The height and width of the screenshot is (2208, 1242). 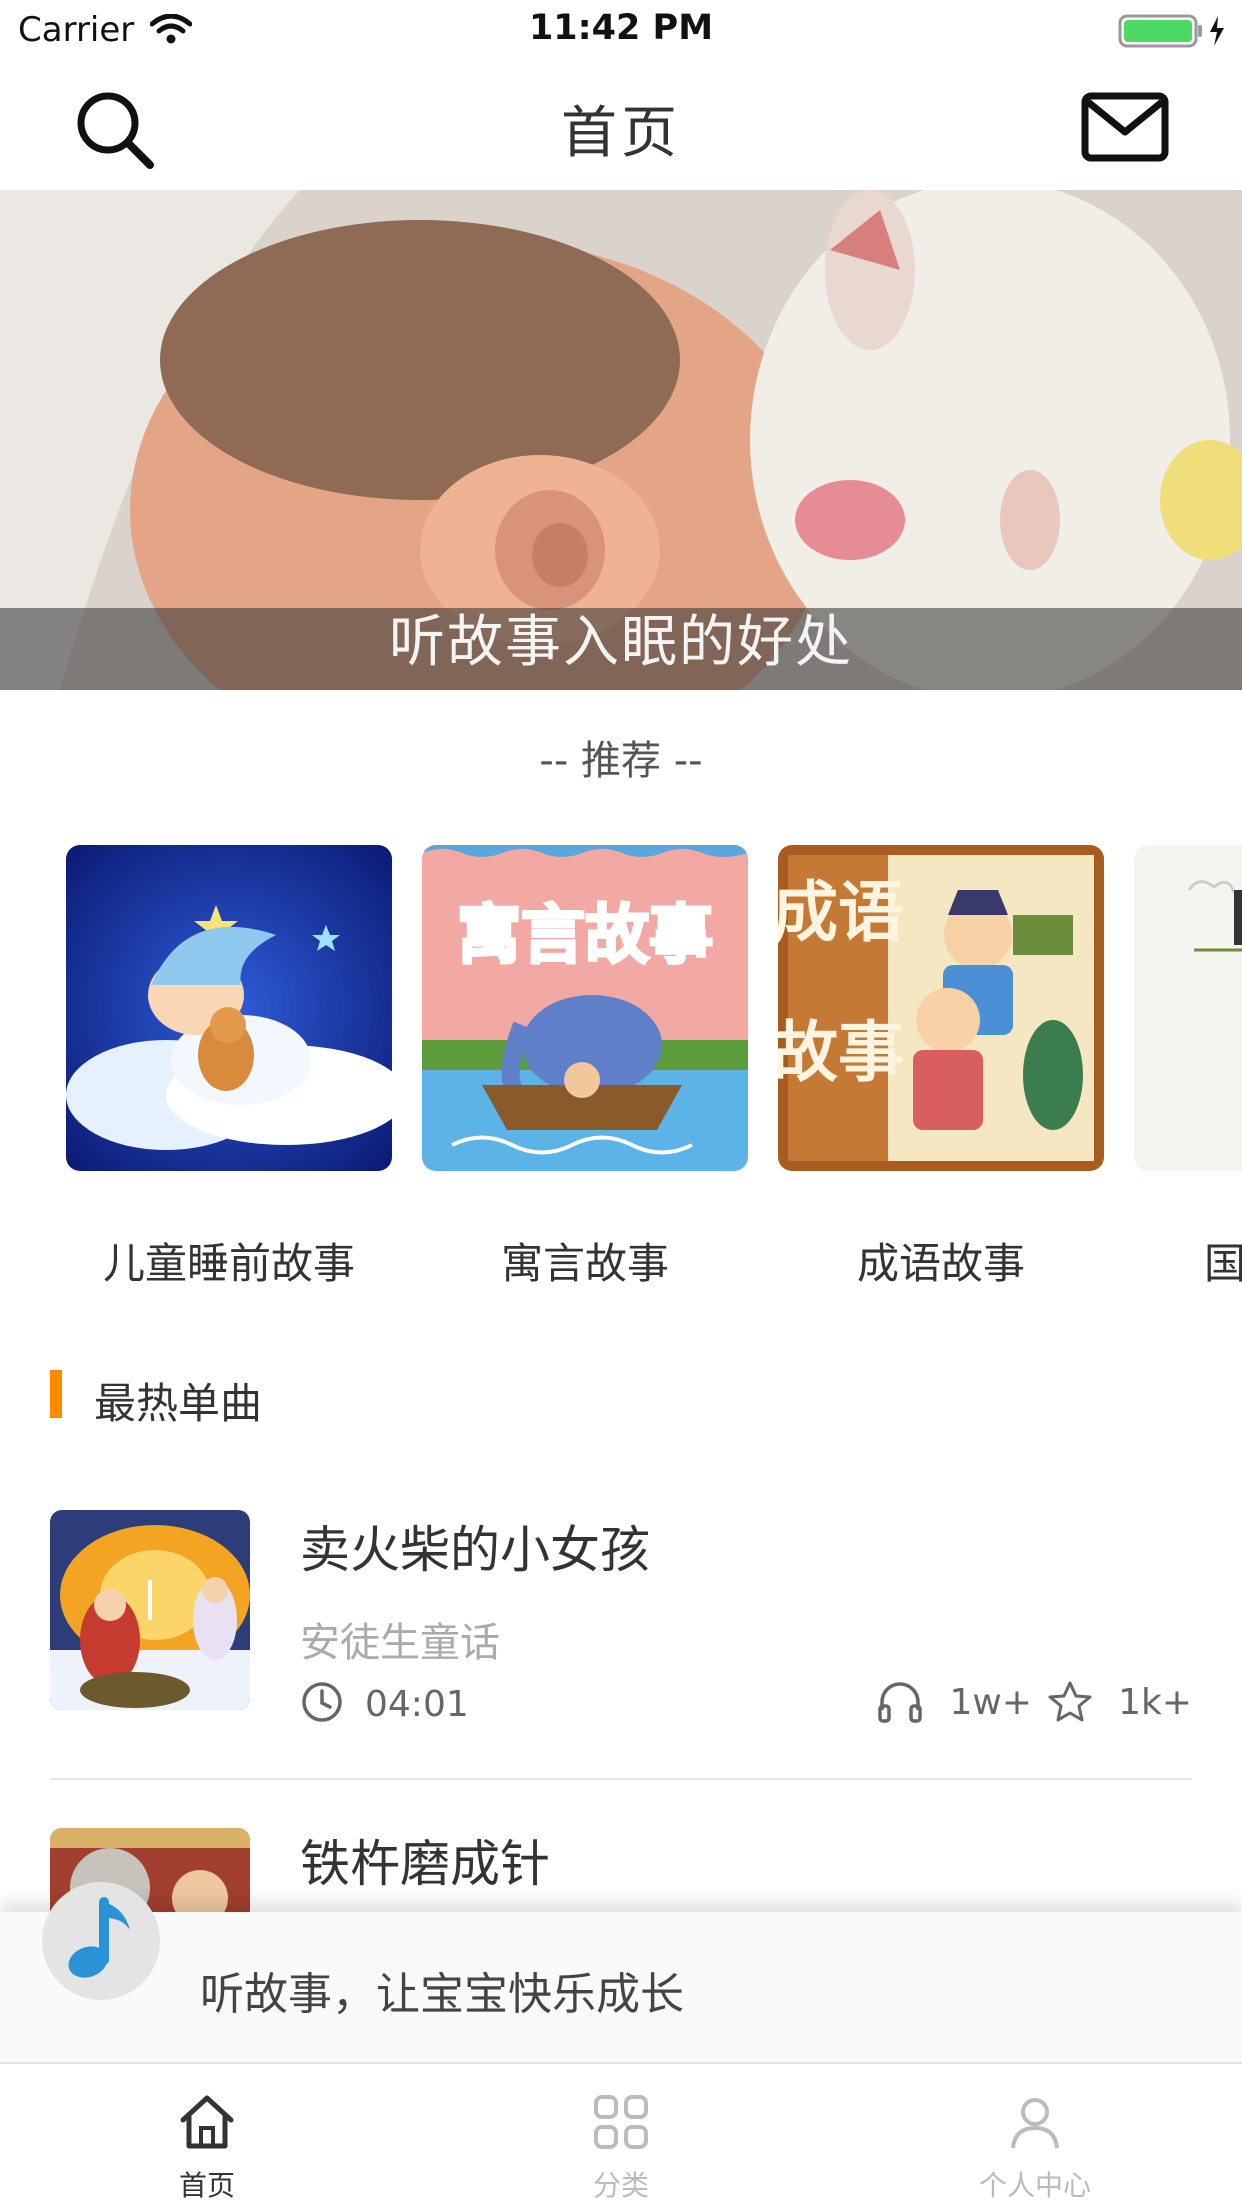 I want to click on song-title: 卖火柴的小女孩, so click(x=475, y=1550).